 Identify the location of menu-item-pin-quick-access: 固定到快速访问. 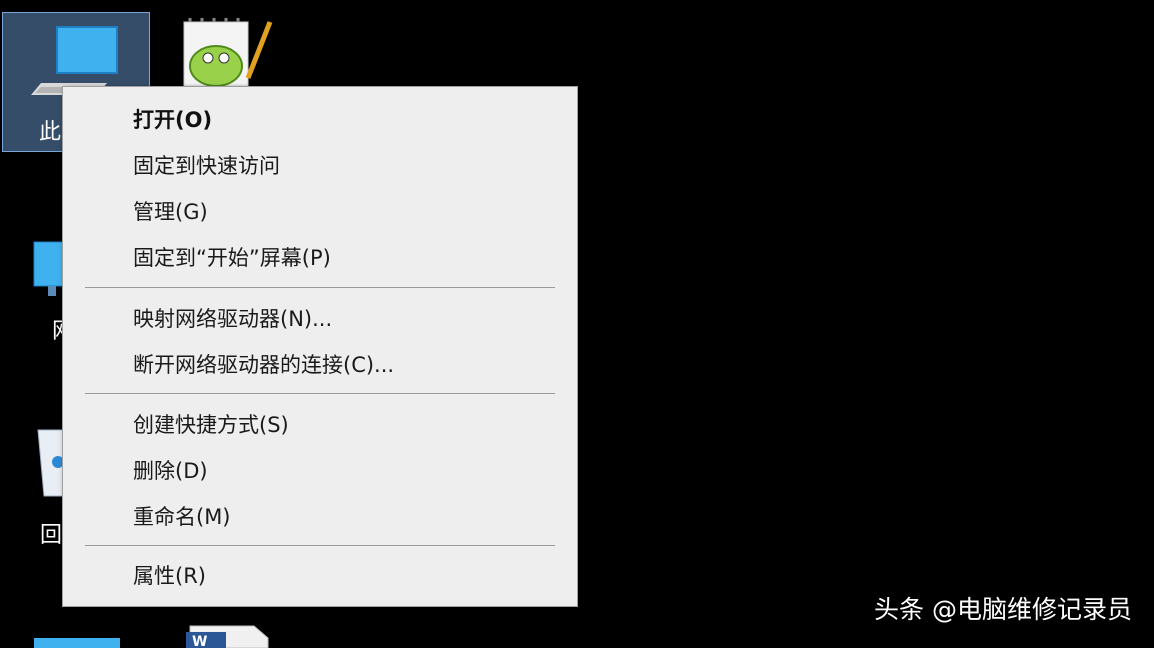
(320, 166).